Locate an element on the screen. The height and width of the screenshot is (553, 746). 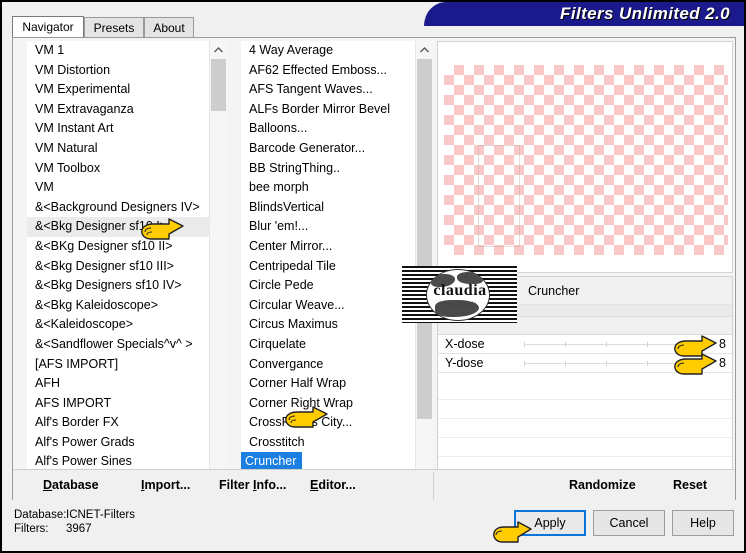
parameter-pane: Cruncher X-dose 8 Y-dose 8 is located at coordinates (585, 380).